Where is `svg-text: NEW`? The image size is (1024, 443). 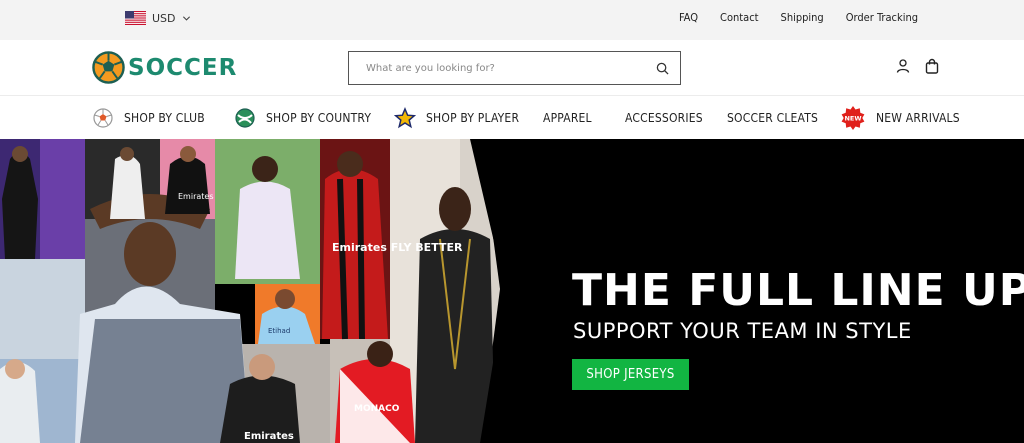
svg-text: NEW is located at coordinates (852, 119).